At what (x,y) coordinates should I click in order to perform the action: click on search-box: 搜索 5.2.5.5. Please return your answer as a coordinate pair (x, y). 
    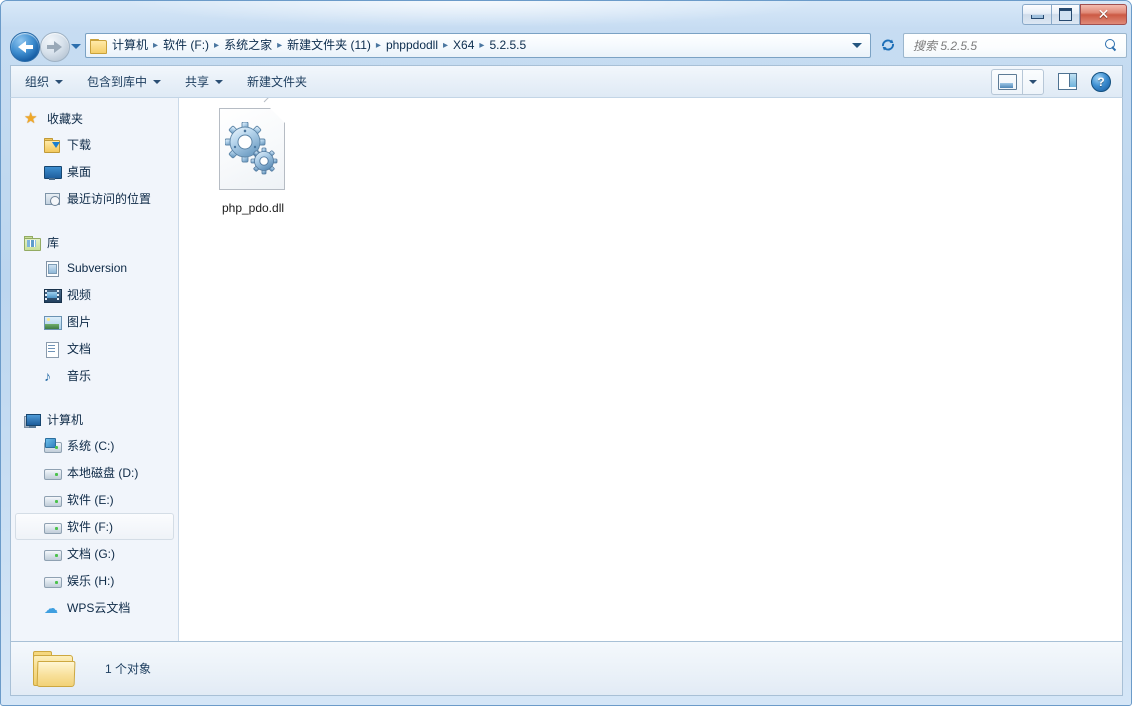
    Looking at the image, I should click on (1015, 45).